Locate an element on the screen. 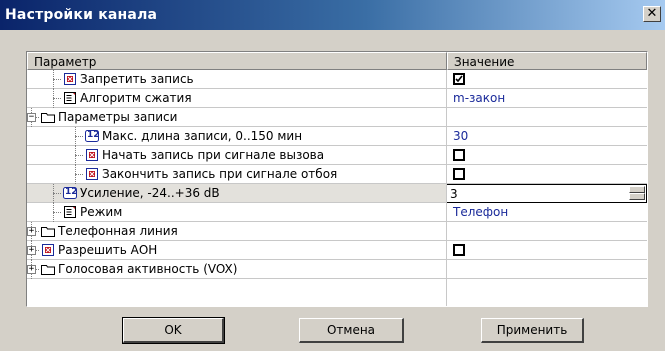 The width and height of the screenshot is (665, 351). param-label: Усиление, -24..+36 dB is located at coordinates (150, 193).